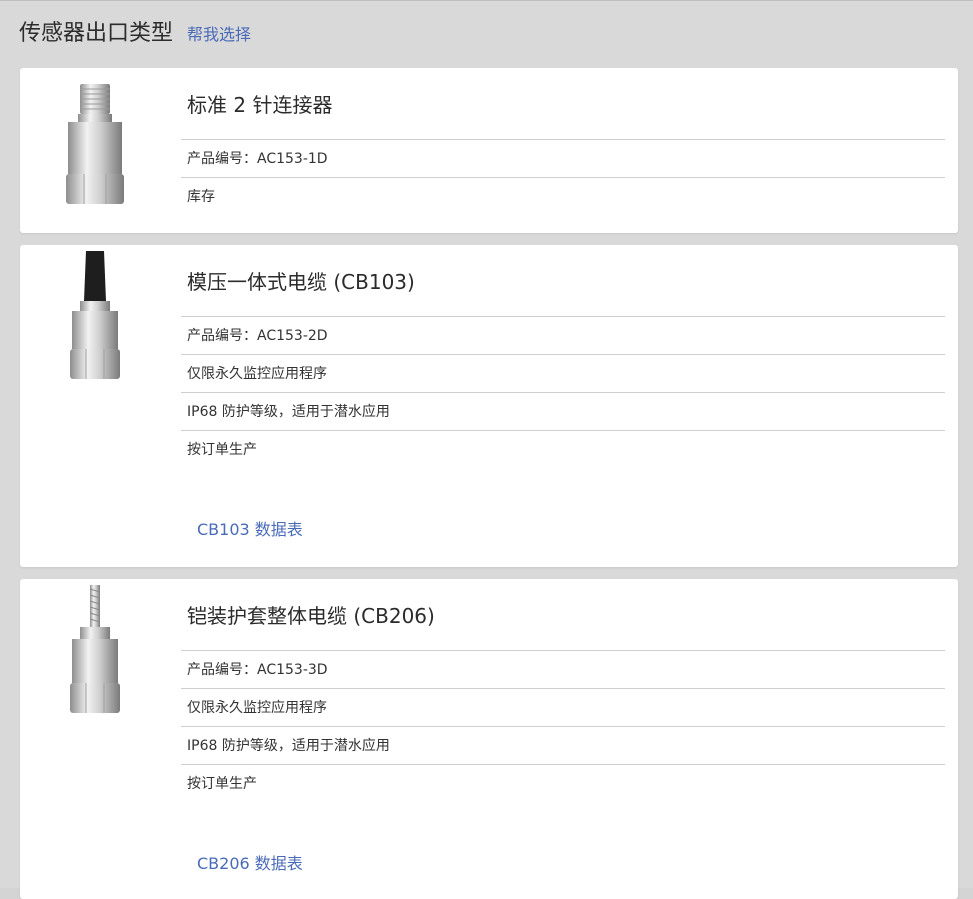 The image size is (973, 899). Describe the element at coordinates (563, 159) in the screenshot. I see `part-number: 产品编号：AC153-1D` at that location.